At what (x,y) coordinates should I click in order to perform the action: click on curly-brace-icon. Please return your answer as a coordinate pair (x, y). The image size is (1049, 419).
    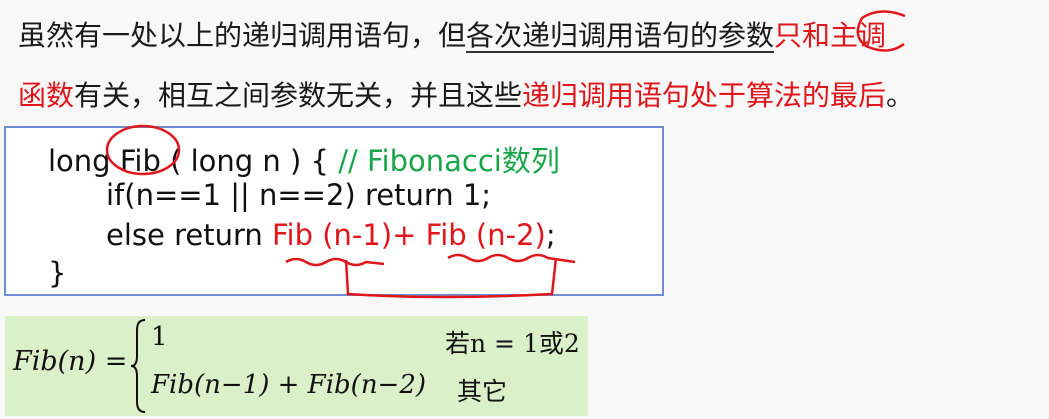
    Looking at the image, I should click on (138, 366).